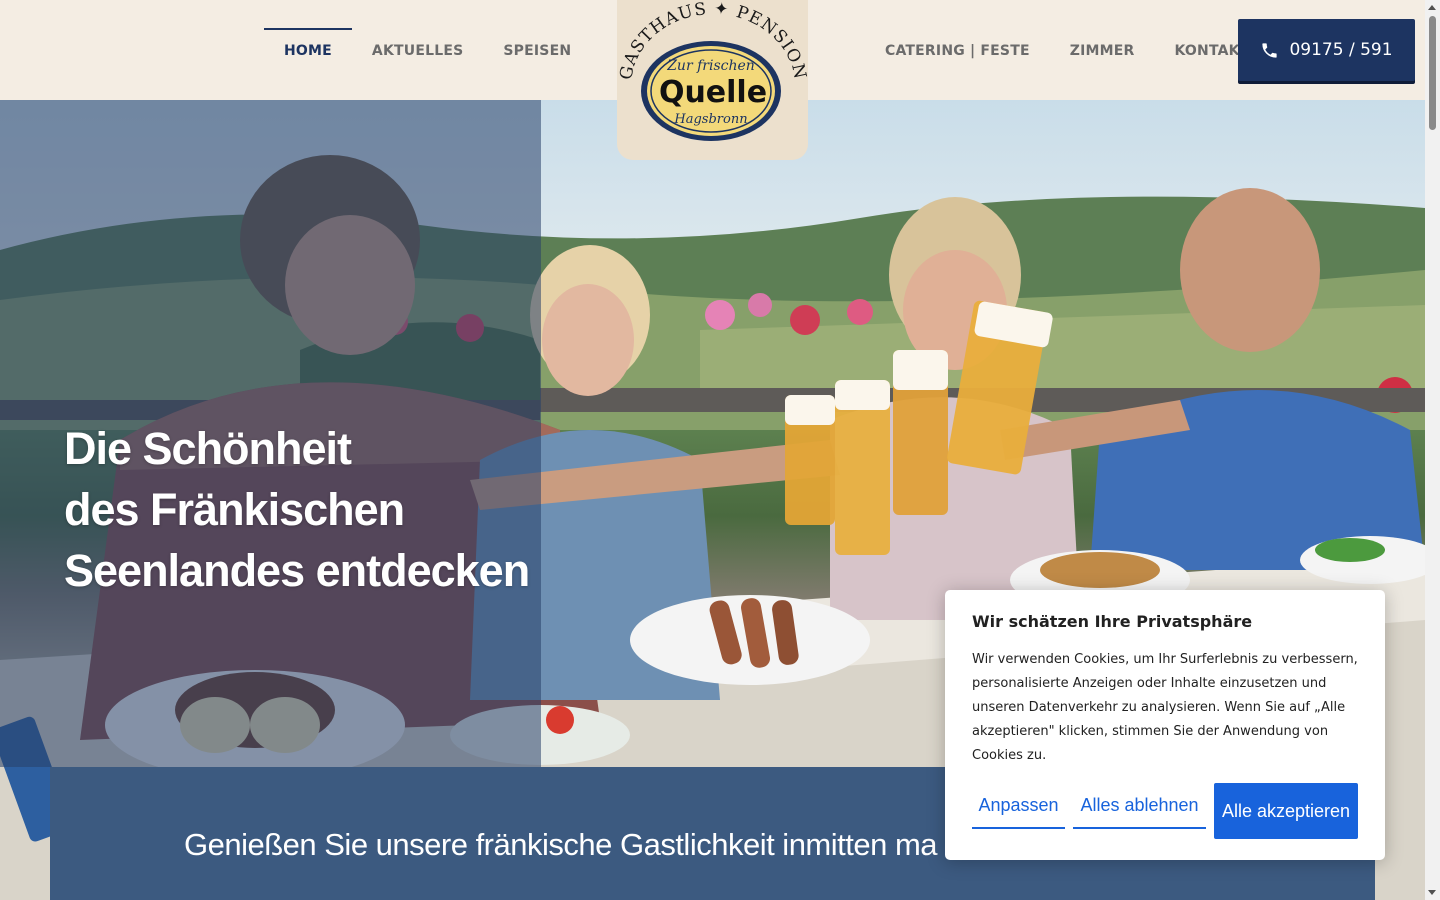 This screenshot has height=900, width=1440. What do you see at coordinates (1139, 806) in the screenshot?
I see `cookie-reject-button: Alles ablehnen` at bounding box center [1139, 806].